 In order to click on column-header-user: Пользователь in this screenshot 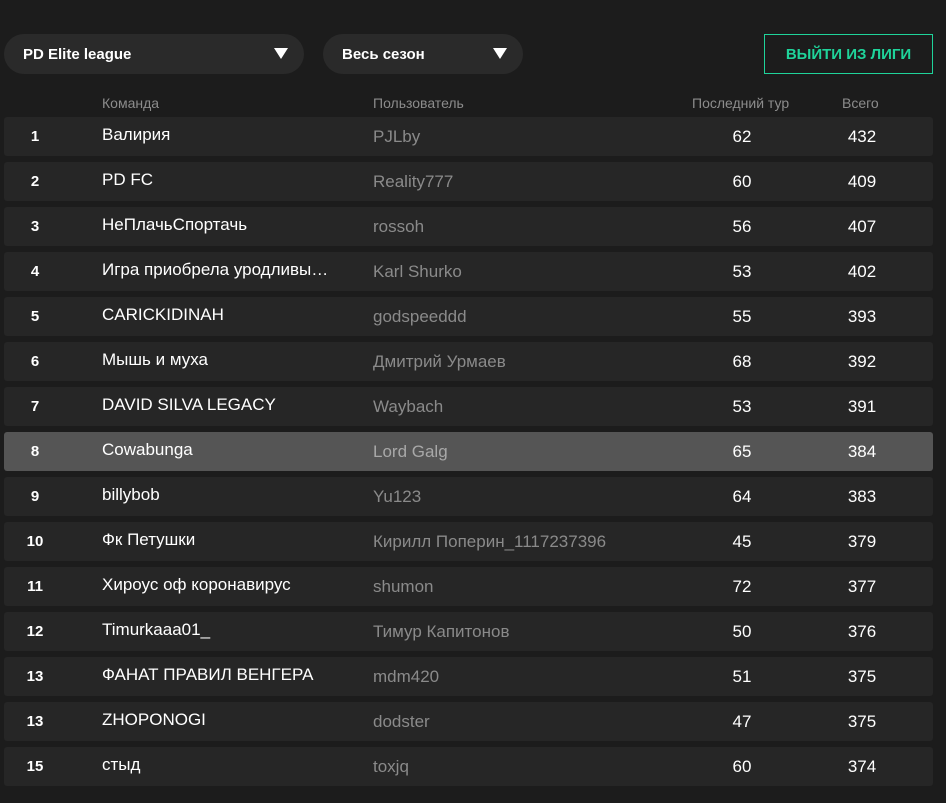, I will do `click(418, 103)`.